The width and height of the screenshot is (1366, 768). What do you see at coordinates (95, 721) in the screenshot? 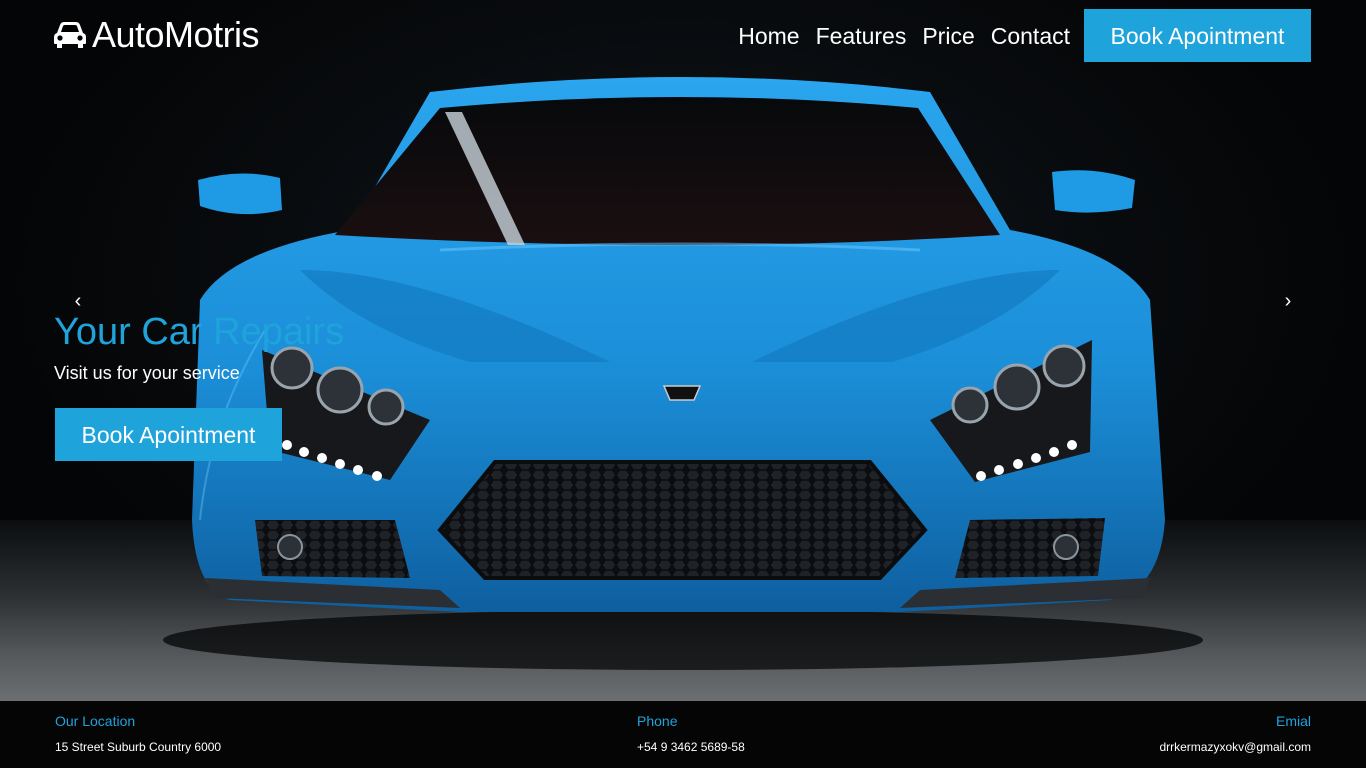
I see `location-label: Our Location` at bounding box center [95, 721].